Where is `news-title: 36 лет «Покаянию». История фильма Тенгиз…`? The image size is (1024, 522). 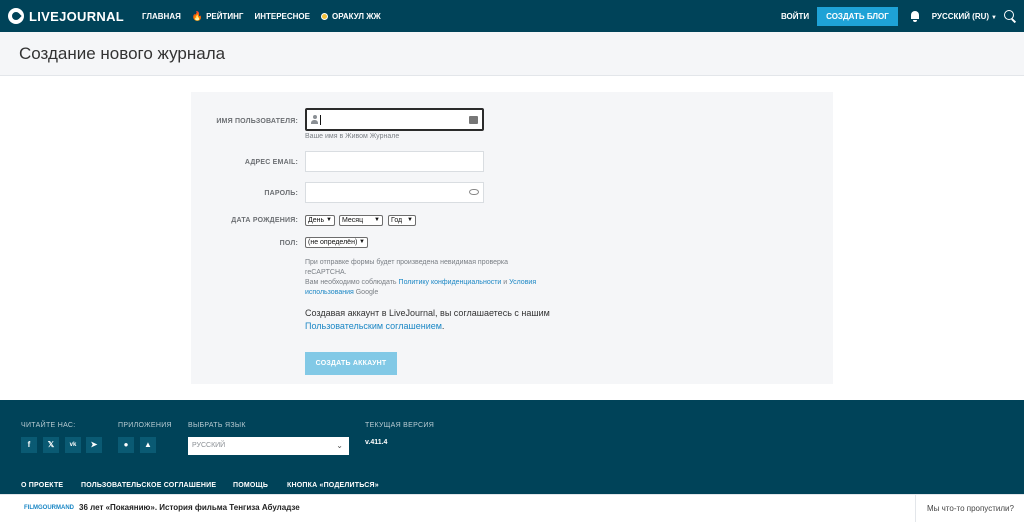
news-title: 36 лет «Покаянию». История фильма Тенгиз… is located at coordinates (189, 507).